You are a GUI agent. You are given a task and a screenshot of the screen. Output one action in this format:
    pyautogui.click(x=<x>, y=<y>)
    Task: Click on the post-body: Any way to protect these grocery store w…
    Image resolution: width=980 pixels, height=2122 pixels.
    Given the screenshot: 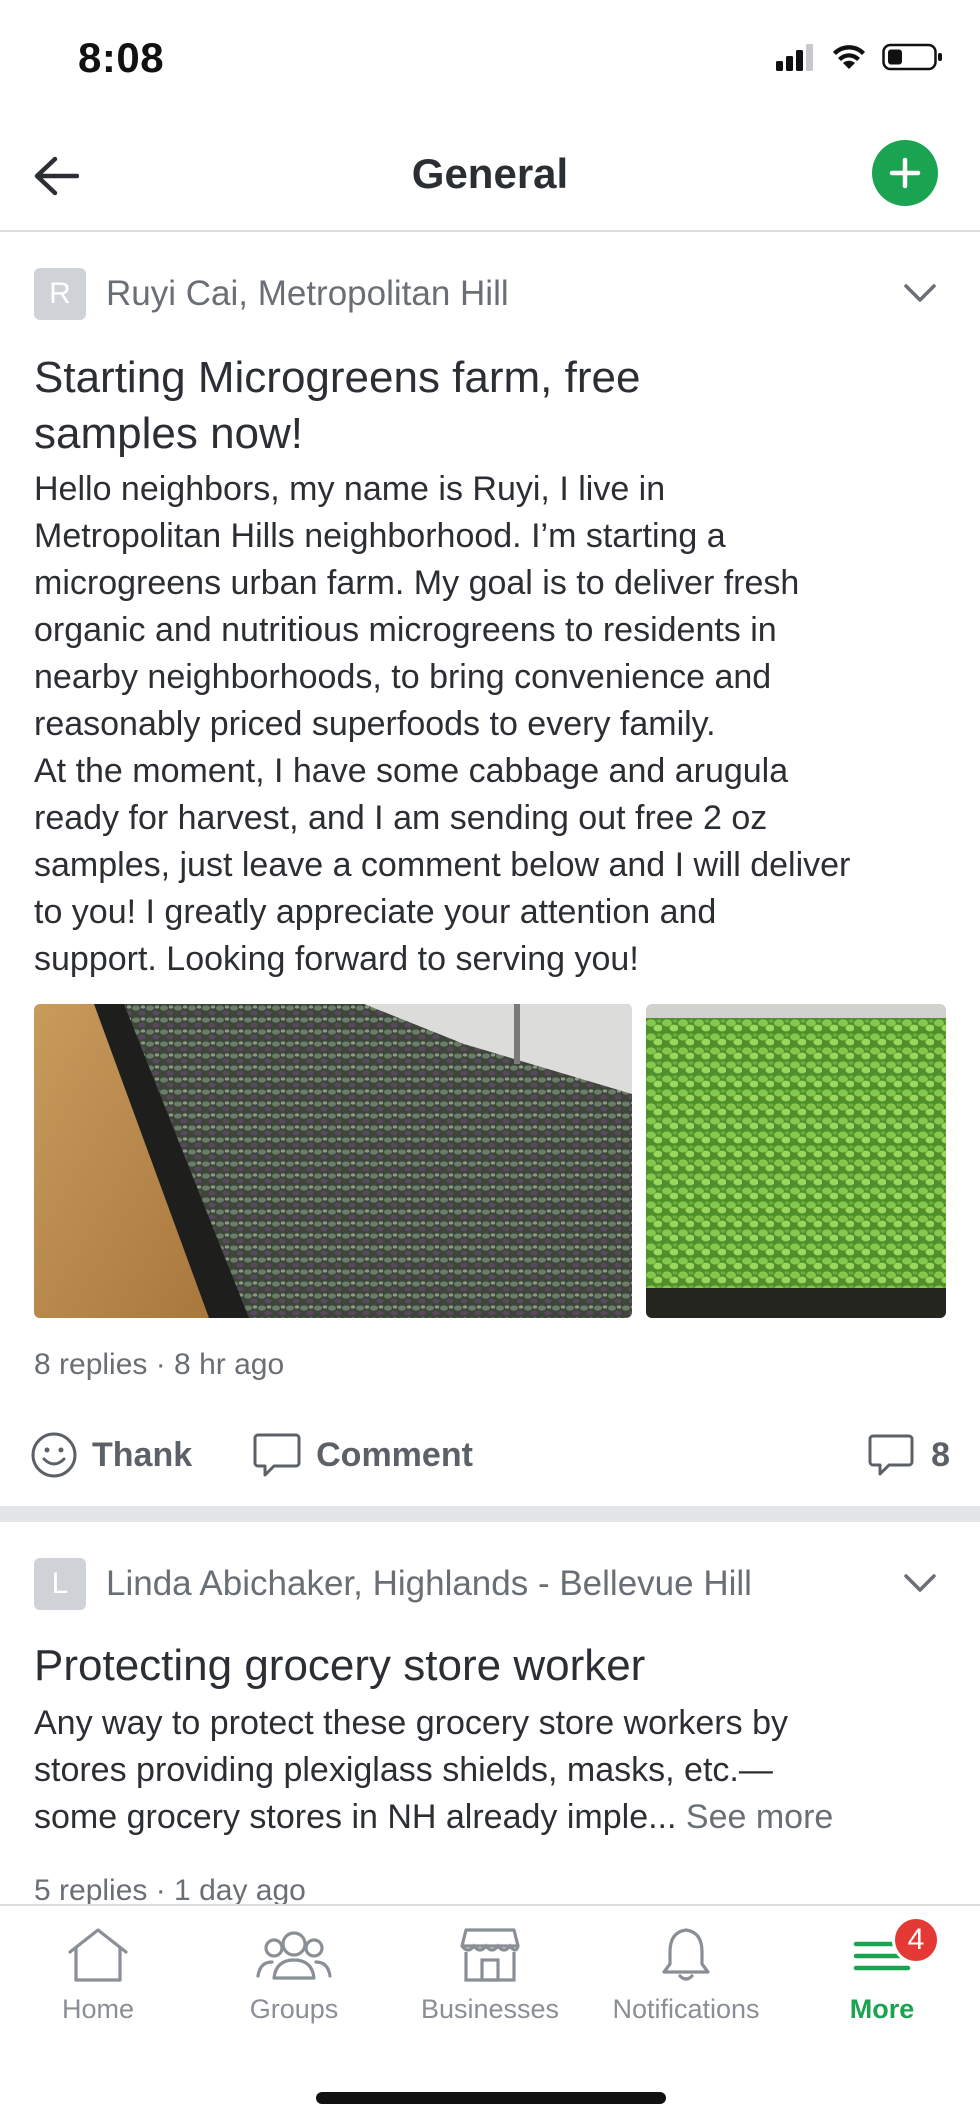 What is the action you would take?
    pyautogui.click(x=494, y=1770)
    